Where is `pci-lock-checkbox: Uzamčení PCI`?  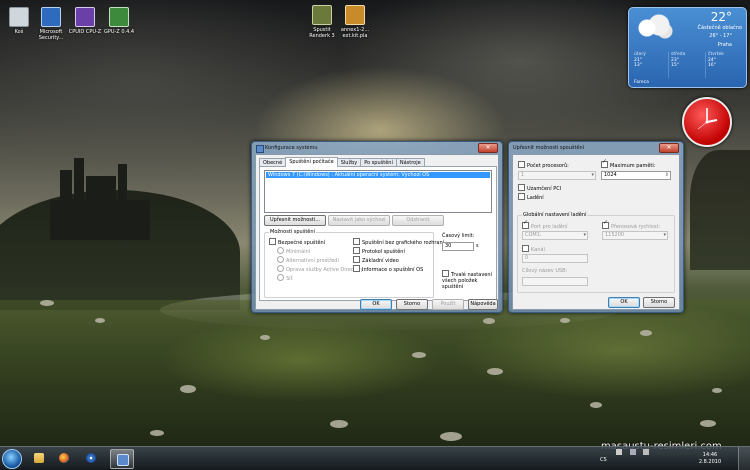
pci-lock-checkbox: Uzamčení PCI is located at coordinates (539, 188).